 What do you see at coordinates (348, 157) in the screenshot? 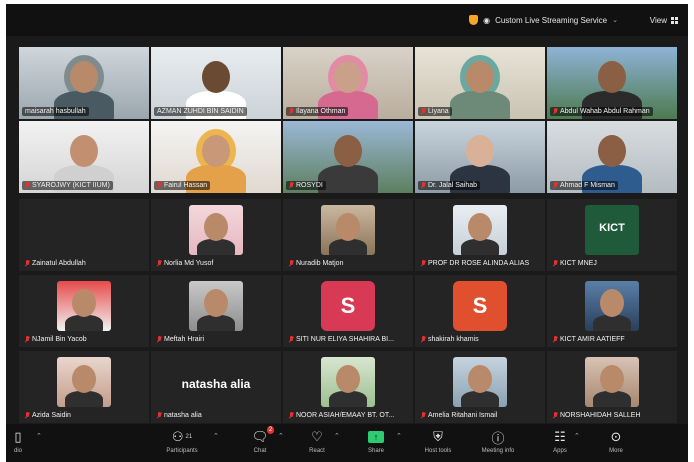
I see `participant-tile: ROSYDI` at bounding box center [348, 157].